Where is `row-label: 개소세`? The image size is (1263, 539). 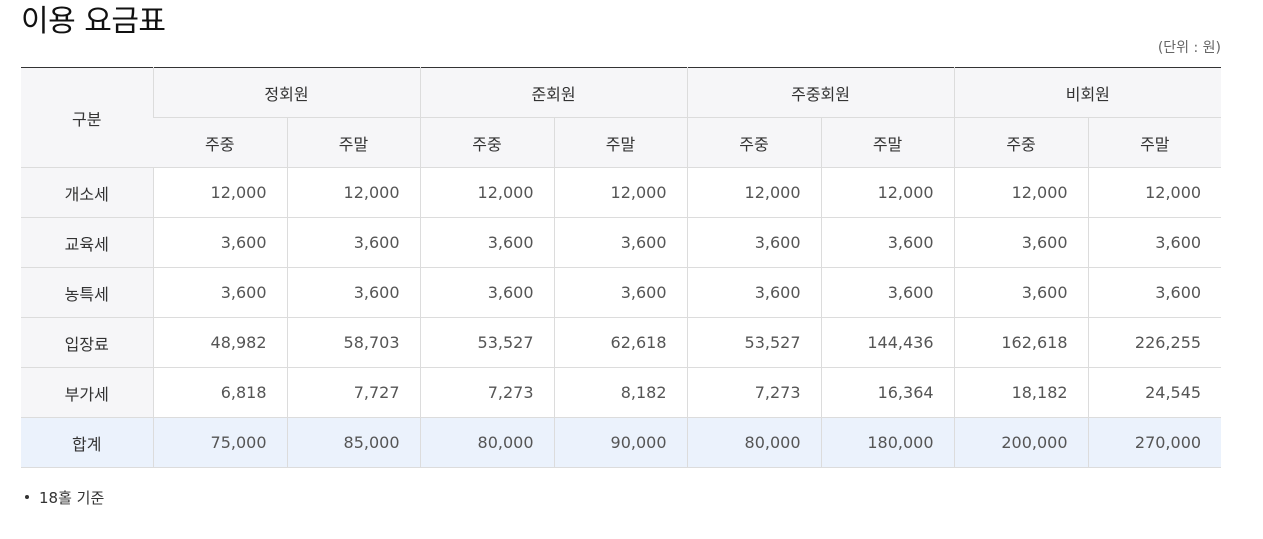
row-label: 개소세 is located at coordinates (87, 192).